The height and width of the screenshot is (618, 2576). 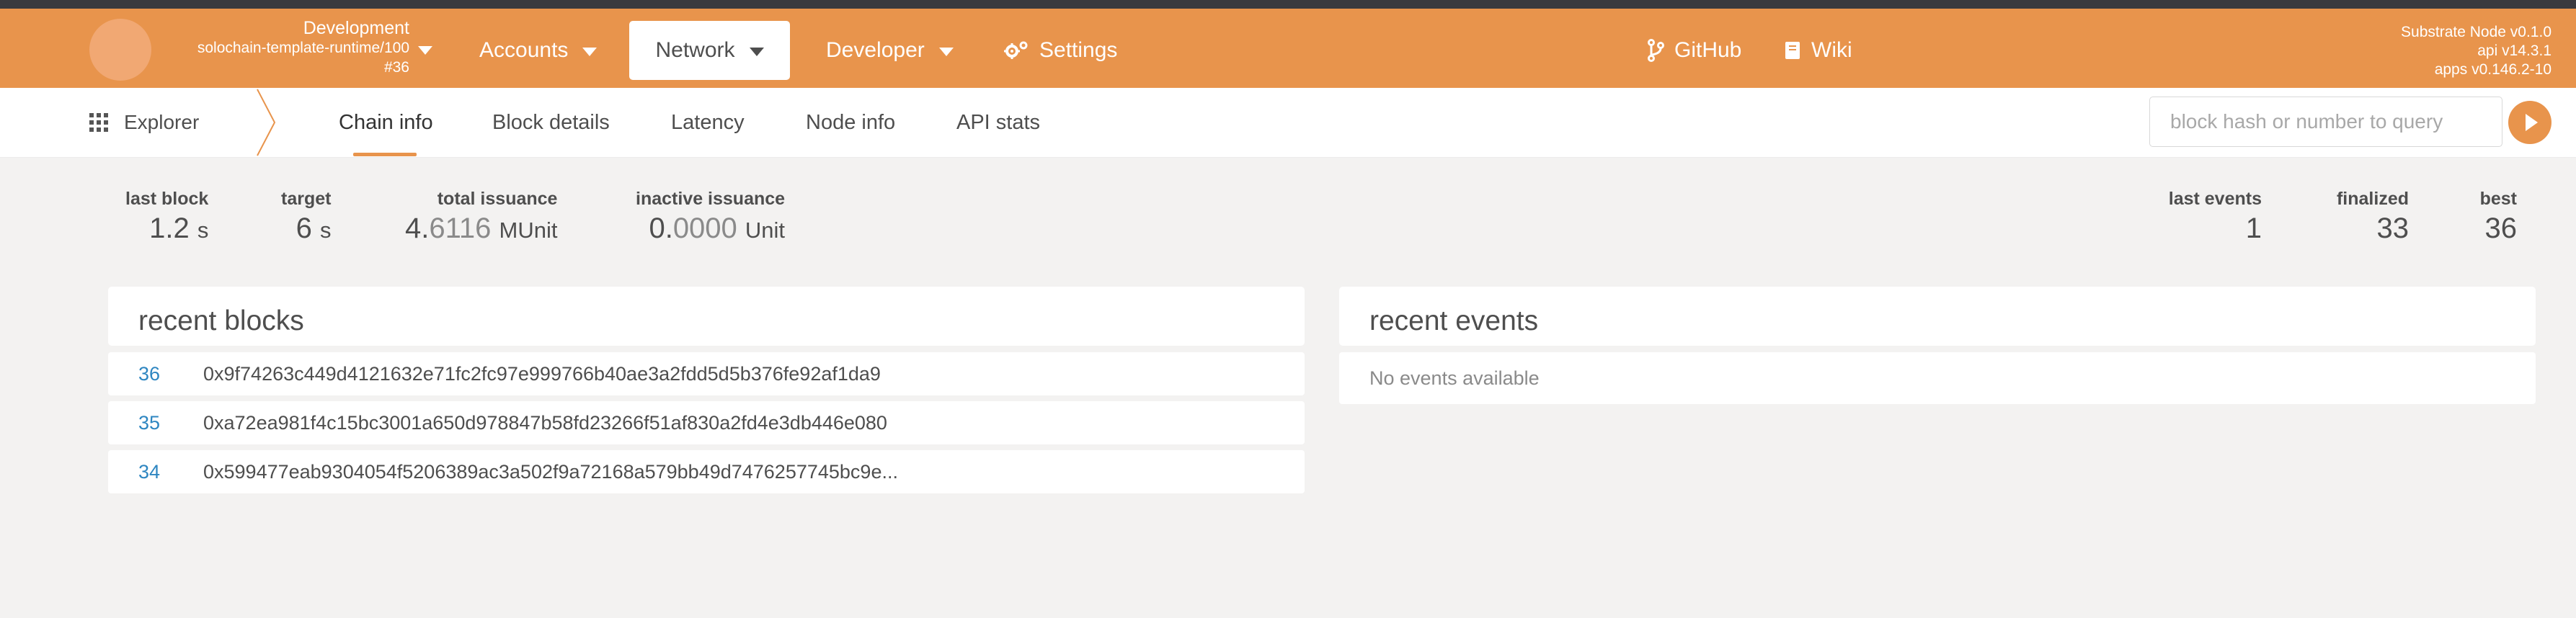 I want to click on menu-network: Network, so click(x=709, y=51).